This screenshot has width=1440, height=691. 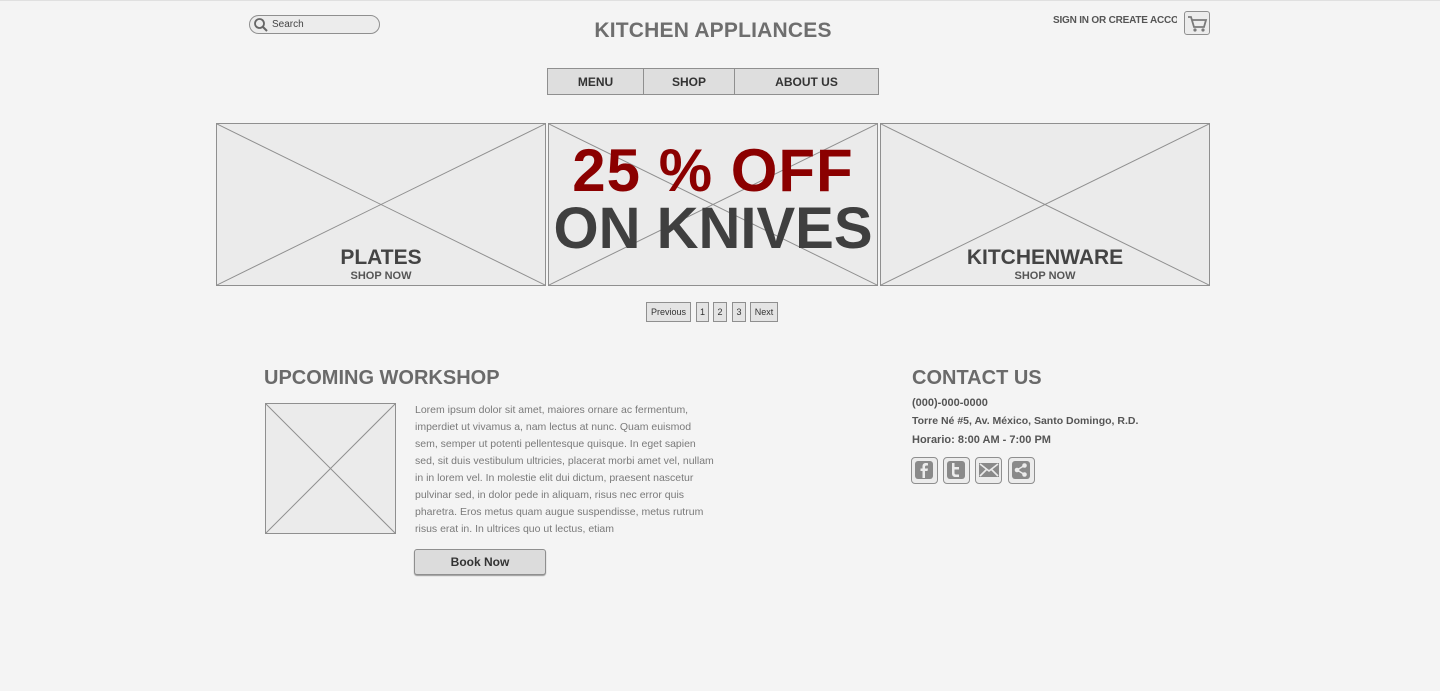 What do you see at coordinates (764, 312) in the screenshot?
I see `pagination-next: Next` at bounding box center [764, 312].